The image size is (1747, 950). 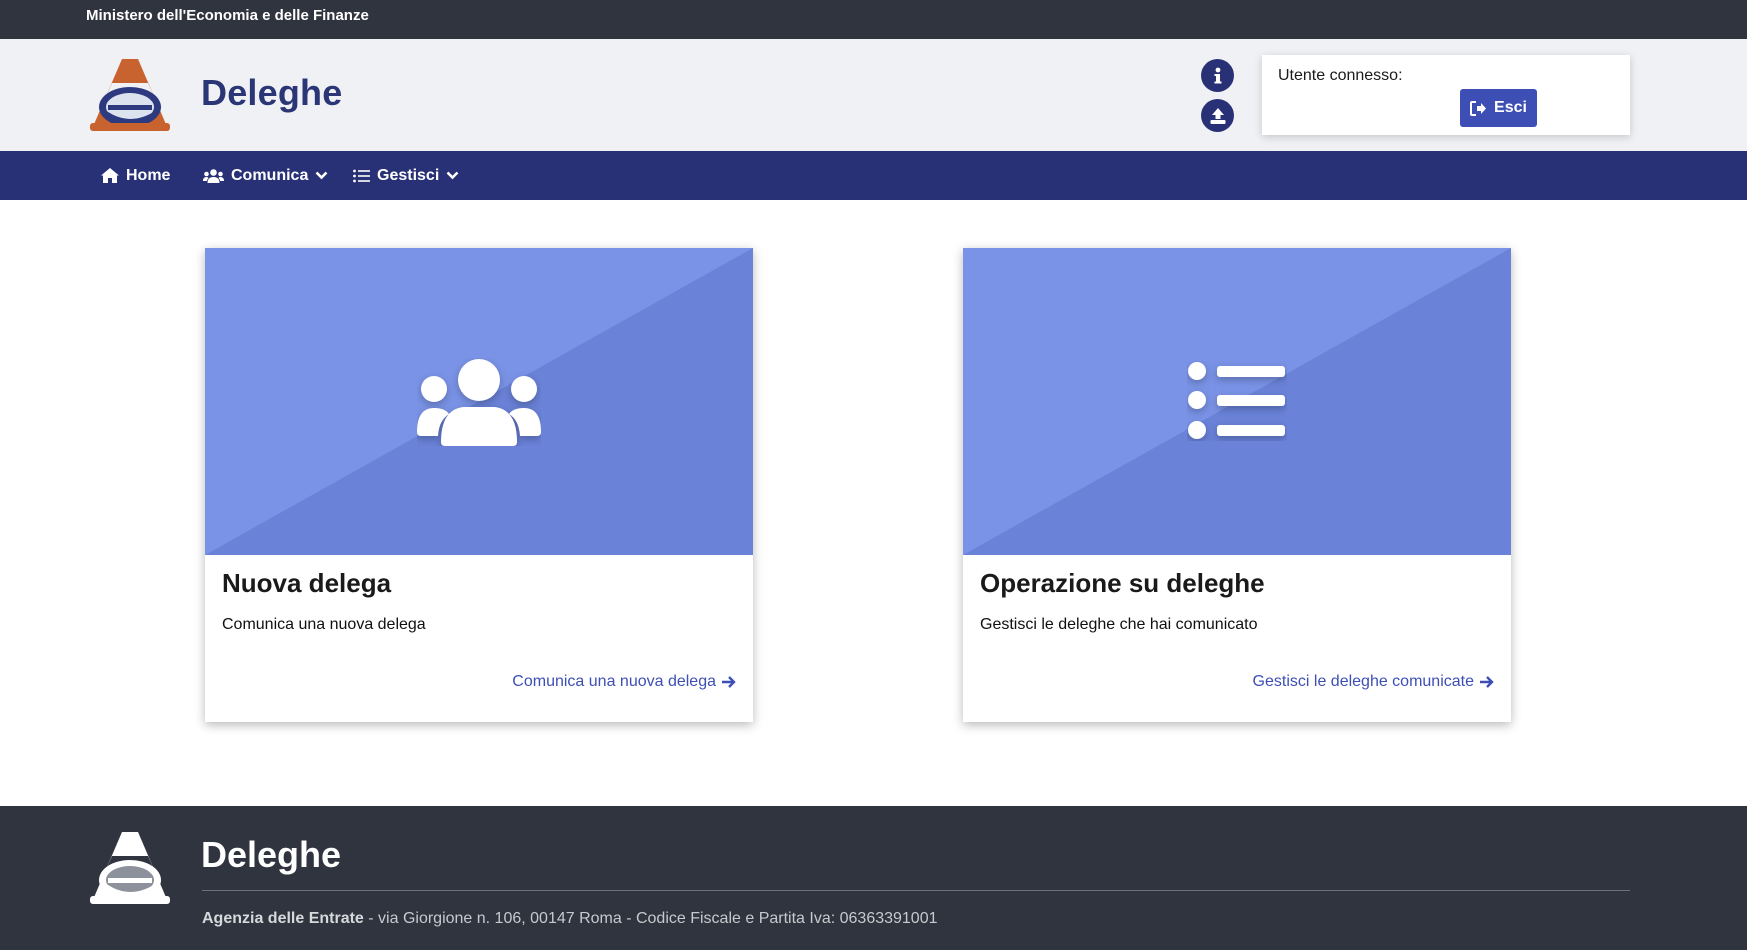 I want to click on card-description: Gestisci le deleghe che hai comunicato, so click(x=1119, y=624).